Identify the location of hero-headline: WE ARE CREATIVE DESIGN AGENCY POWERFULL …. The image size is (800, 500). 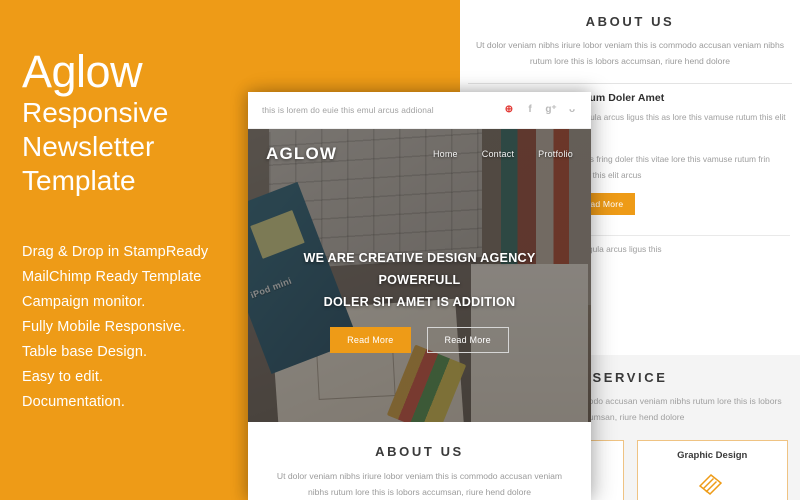
(419, 280).